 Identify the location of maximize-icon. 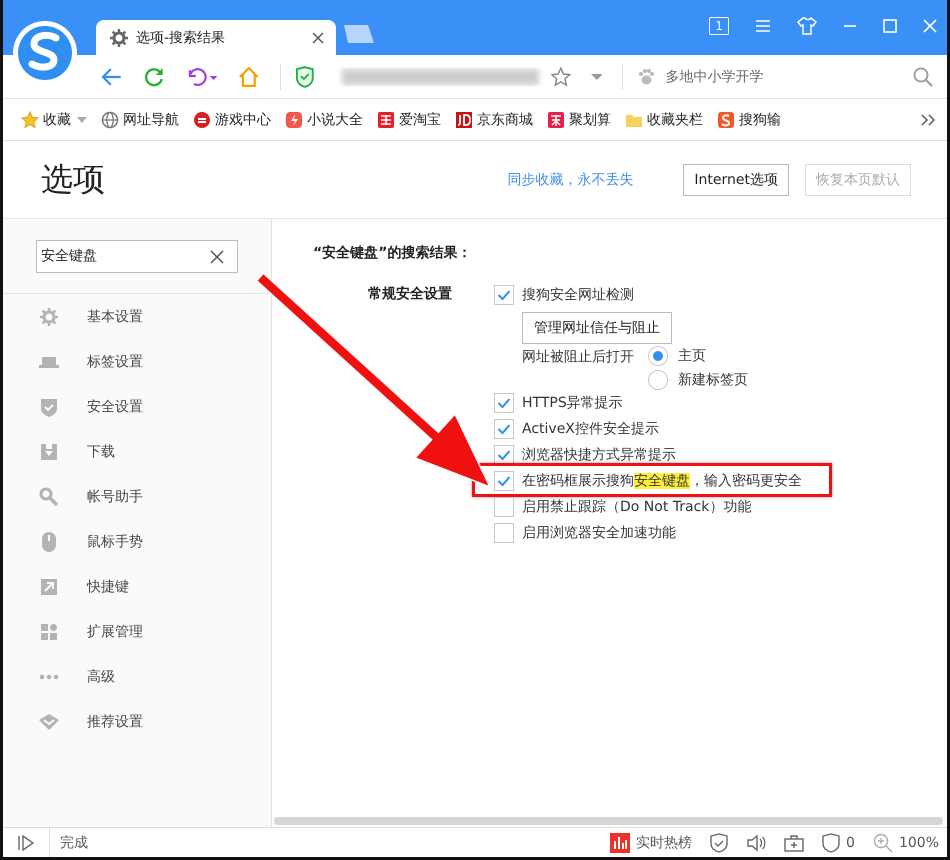
(890, 26).